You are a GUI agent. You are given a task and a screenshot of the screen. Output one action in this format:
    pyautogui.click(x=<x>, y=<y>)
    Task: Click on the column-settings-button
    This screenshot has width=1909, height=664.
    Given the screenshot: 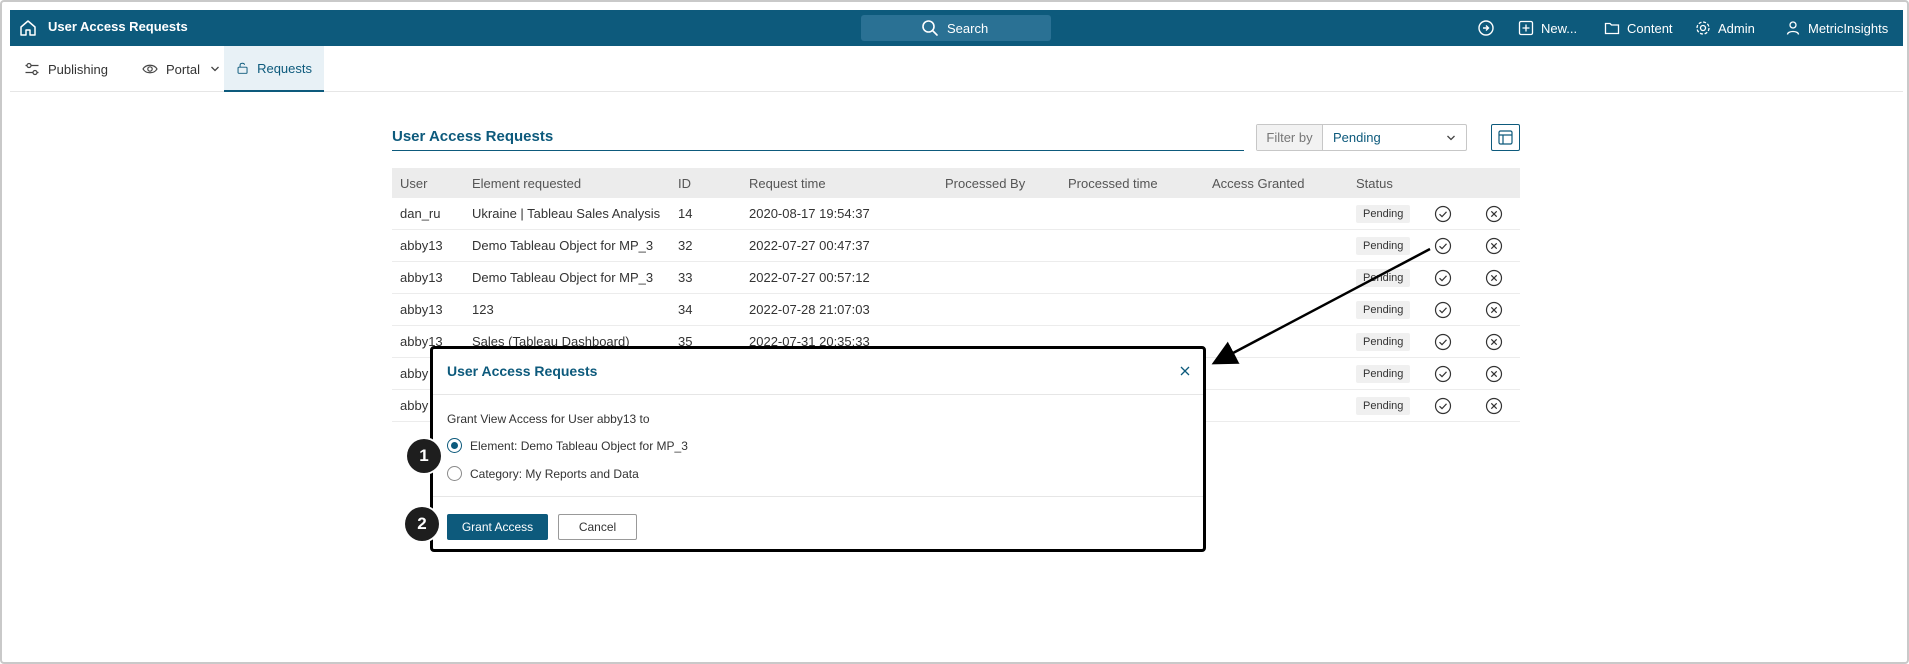 What is the action you would take?
    pyautogui.click(x=1505, y=137)
    